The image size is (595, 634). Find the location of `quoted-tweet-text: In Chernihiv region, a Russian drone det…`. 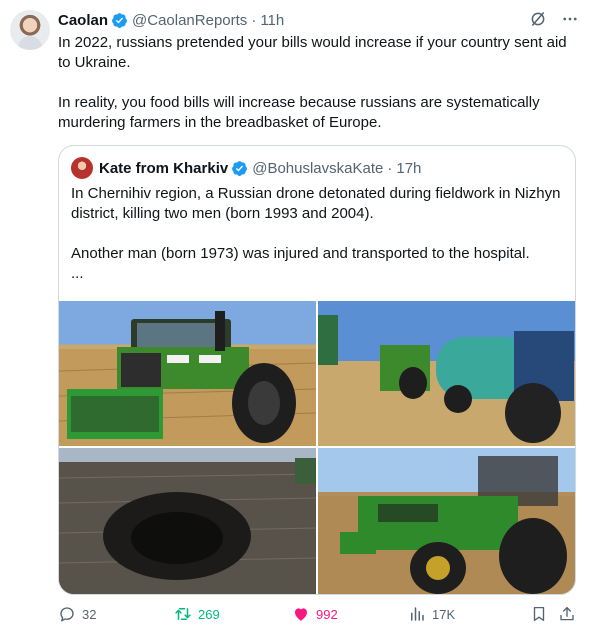

quoted-tweet-text: In Chernihiv region, a Russian drone det… is located at coordinates (316, 234).